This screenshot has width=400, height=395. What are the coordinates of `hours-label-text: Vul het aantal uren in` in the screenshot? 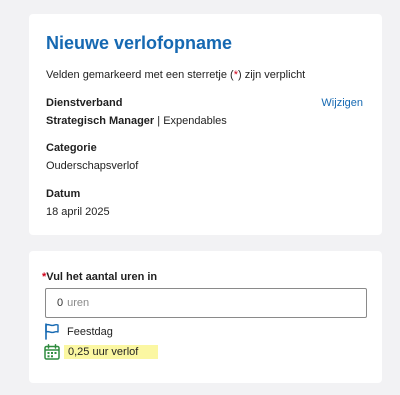 It's located at (102, 277).